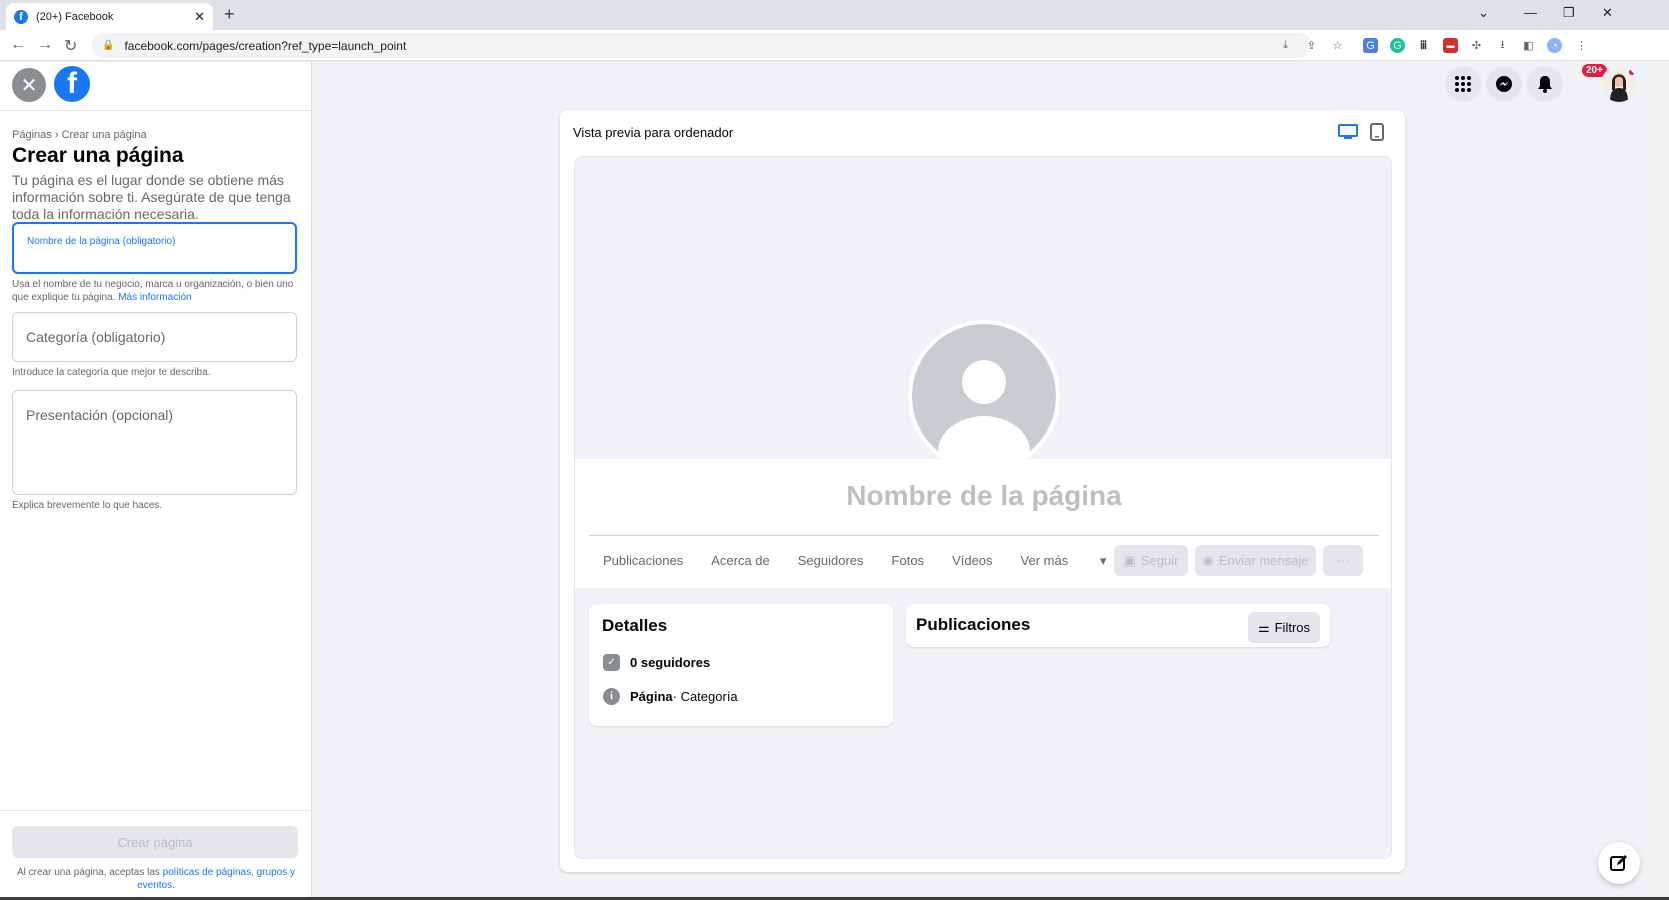 The width and height of the screenshot is (1669, 900). Describe the element at coordinates (984, 535) in the screenshot. I see `header-divider` at that location.